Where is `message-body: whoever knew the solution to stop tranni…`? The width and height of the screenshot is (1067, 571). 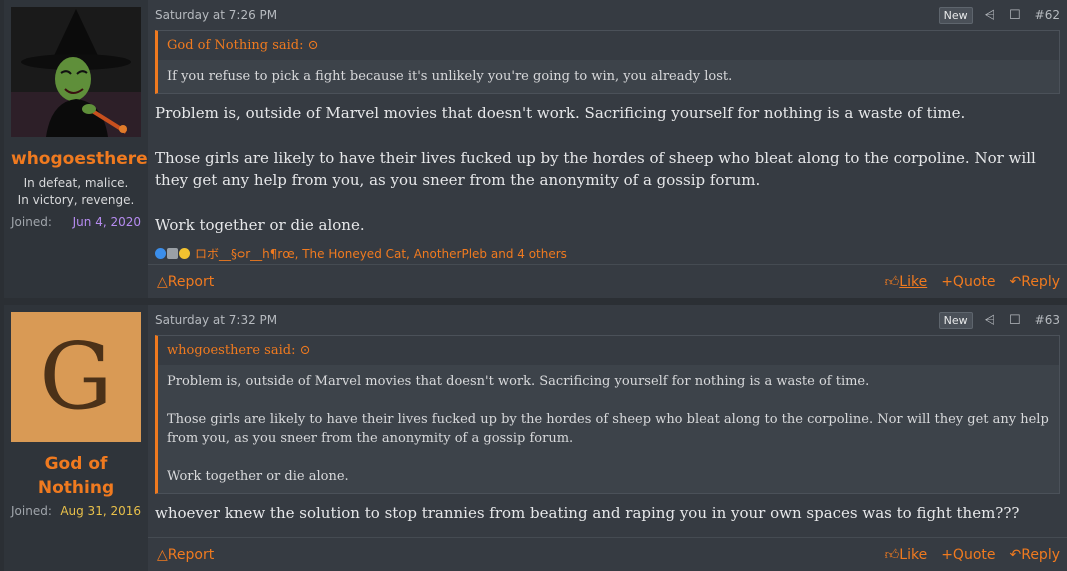
message-body: whoever knew the solution to stop tranni… is located at coordinates (607, 513).